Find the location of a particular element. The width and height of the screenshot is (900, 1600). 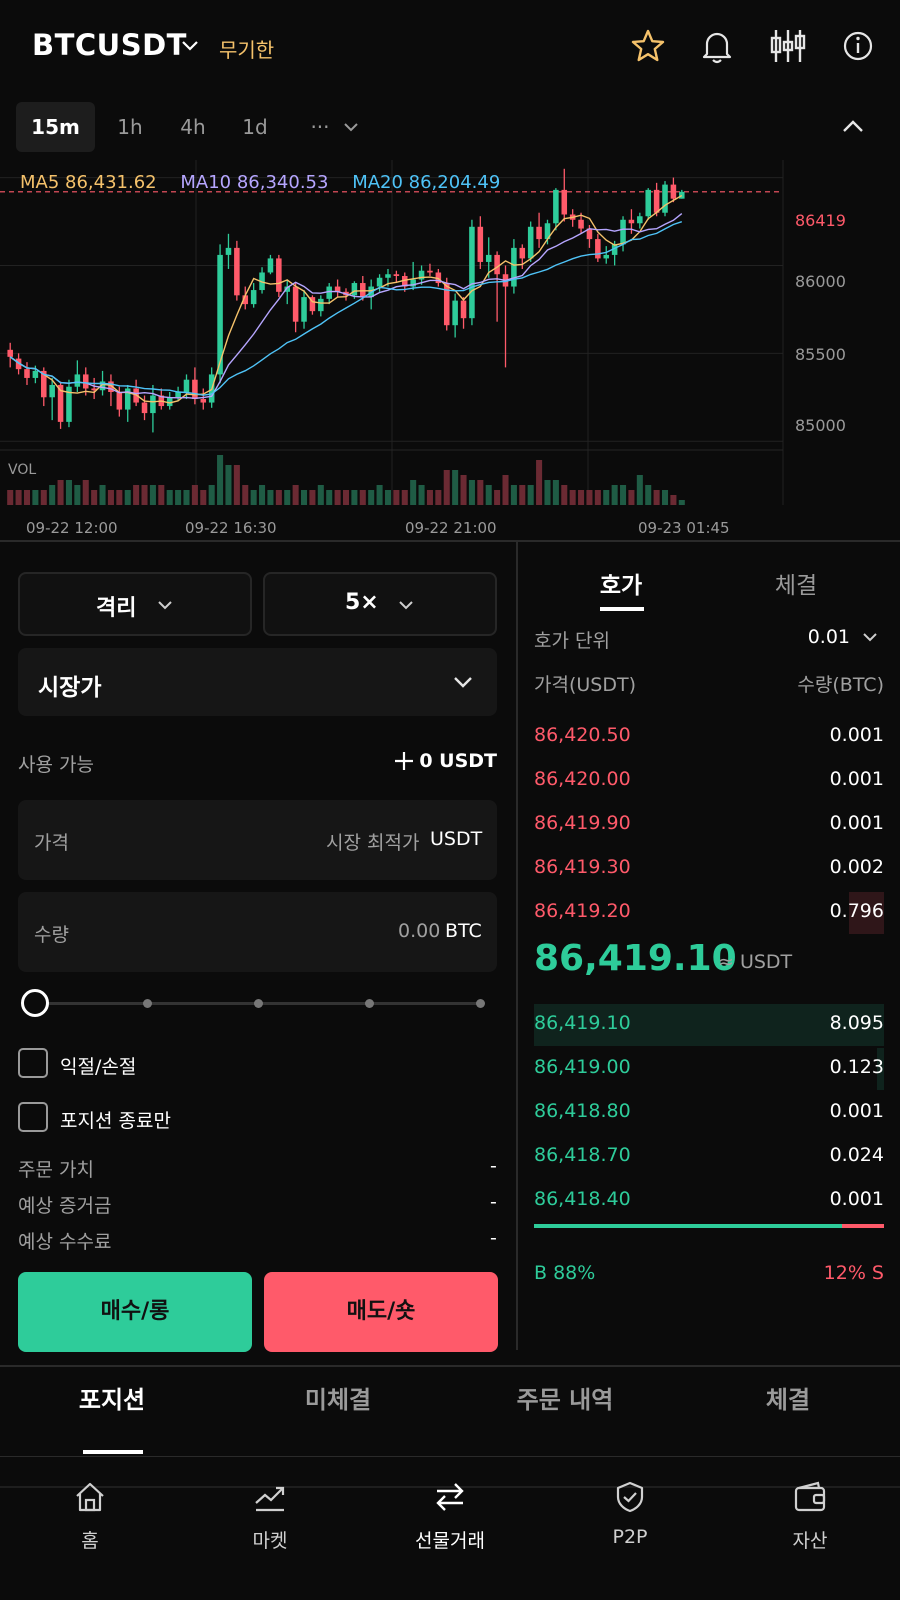

timeframe-1d: 1d is located at coordinates (255, 127).